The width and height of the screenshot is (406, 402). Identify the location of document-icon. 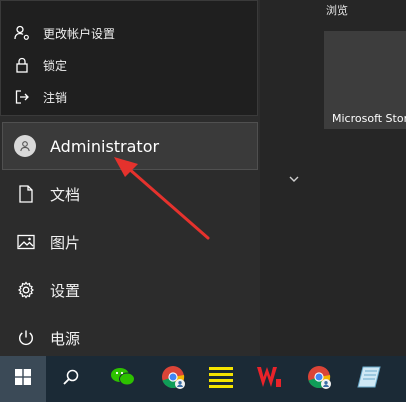
(26, 194).